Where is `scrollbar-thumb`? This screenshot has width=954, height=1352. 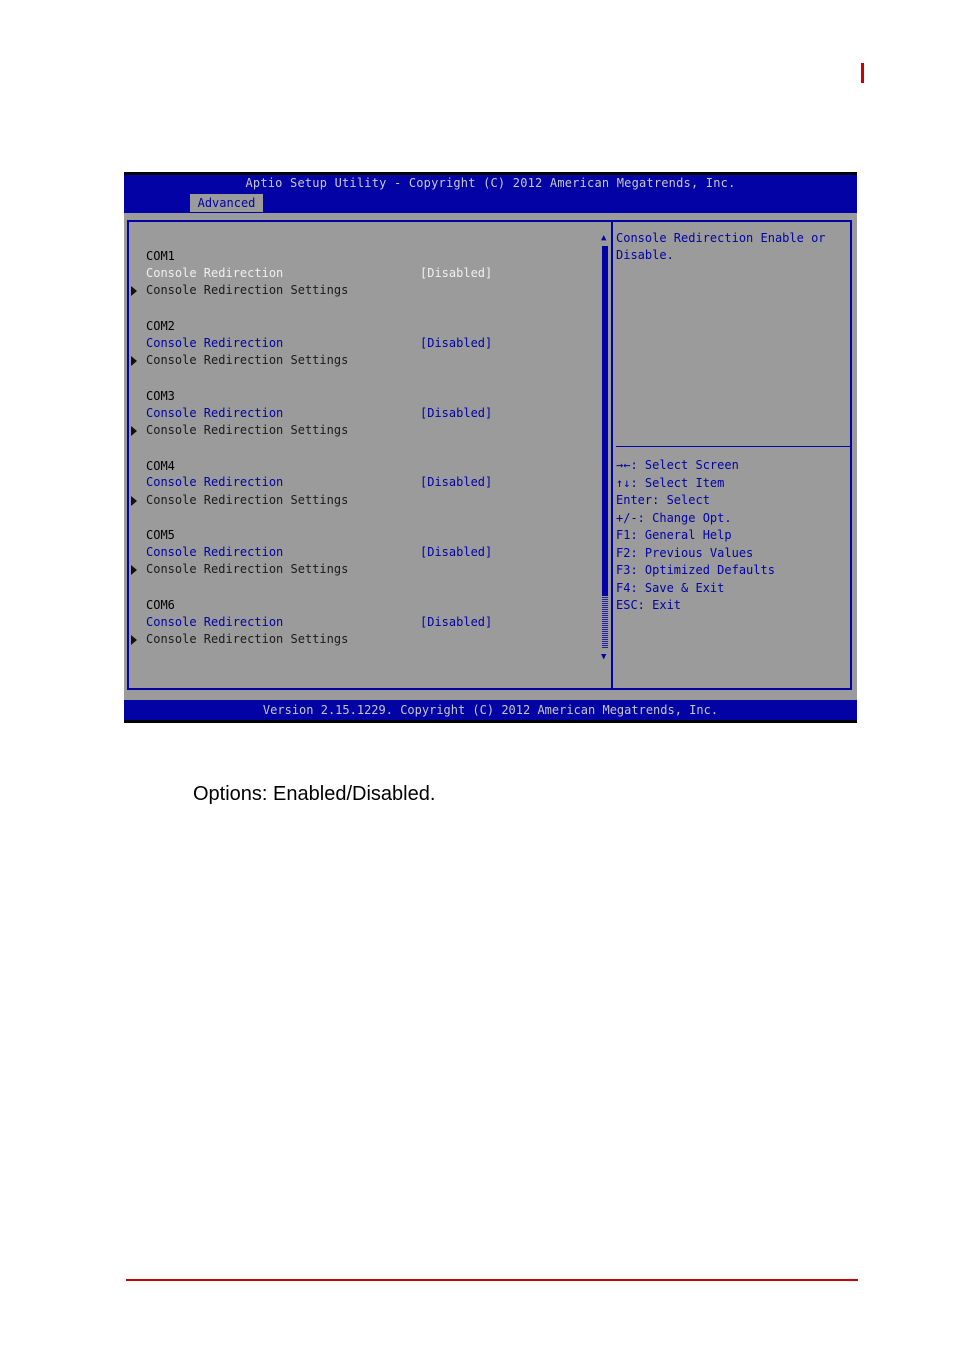
scrollbar-thumb is located at coordinates (605, 421).